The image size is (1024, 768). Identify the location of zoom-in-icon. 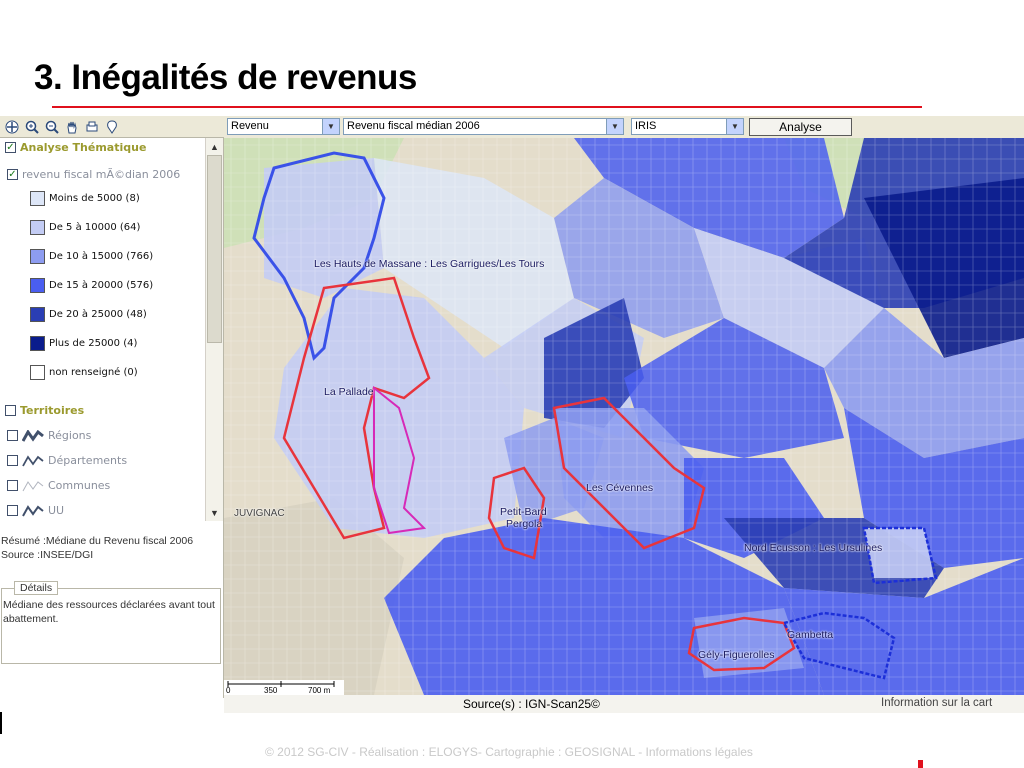
(31, 126).